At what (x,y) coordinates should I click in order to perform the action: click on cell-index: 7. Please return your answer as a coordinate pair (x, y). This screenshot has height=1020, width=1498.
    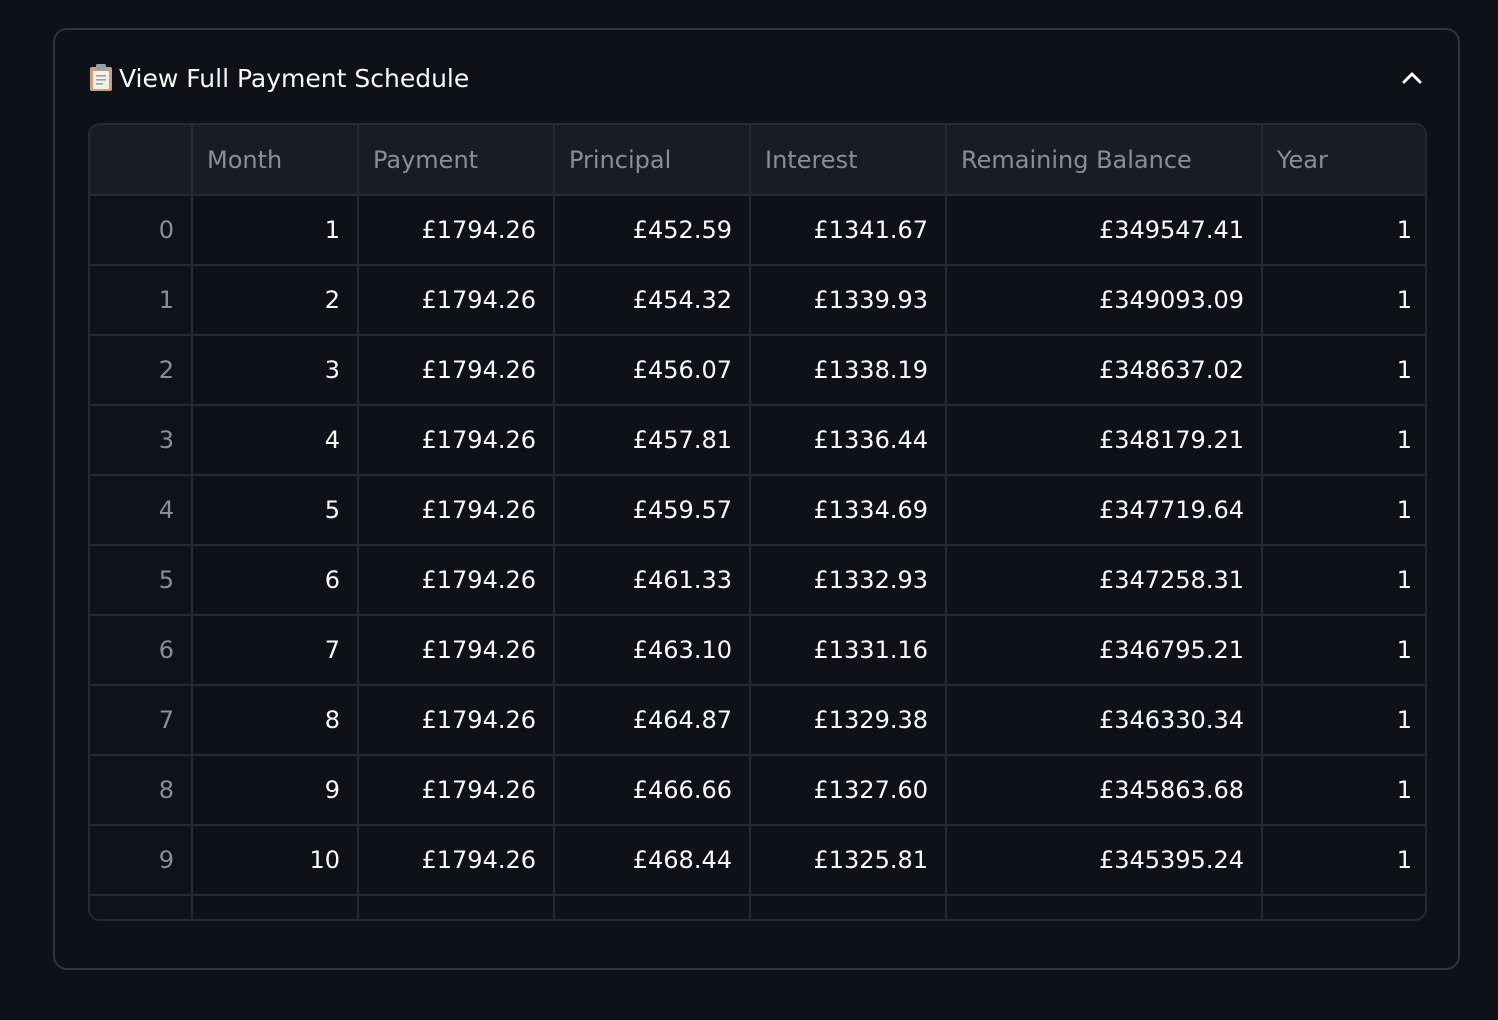
    Looking at the image, I should click on (141, 720).